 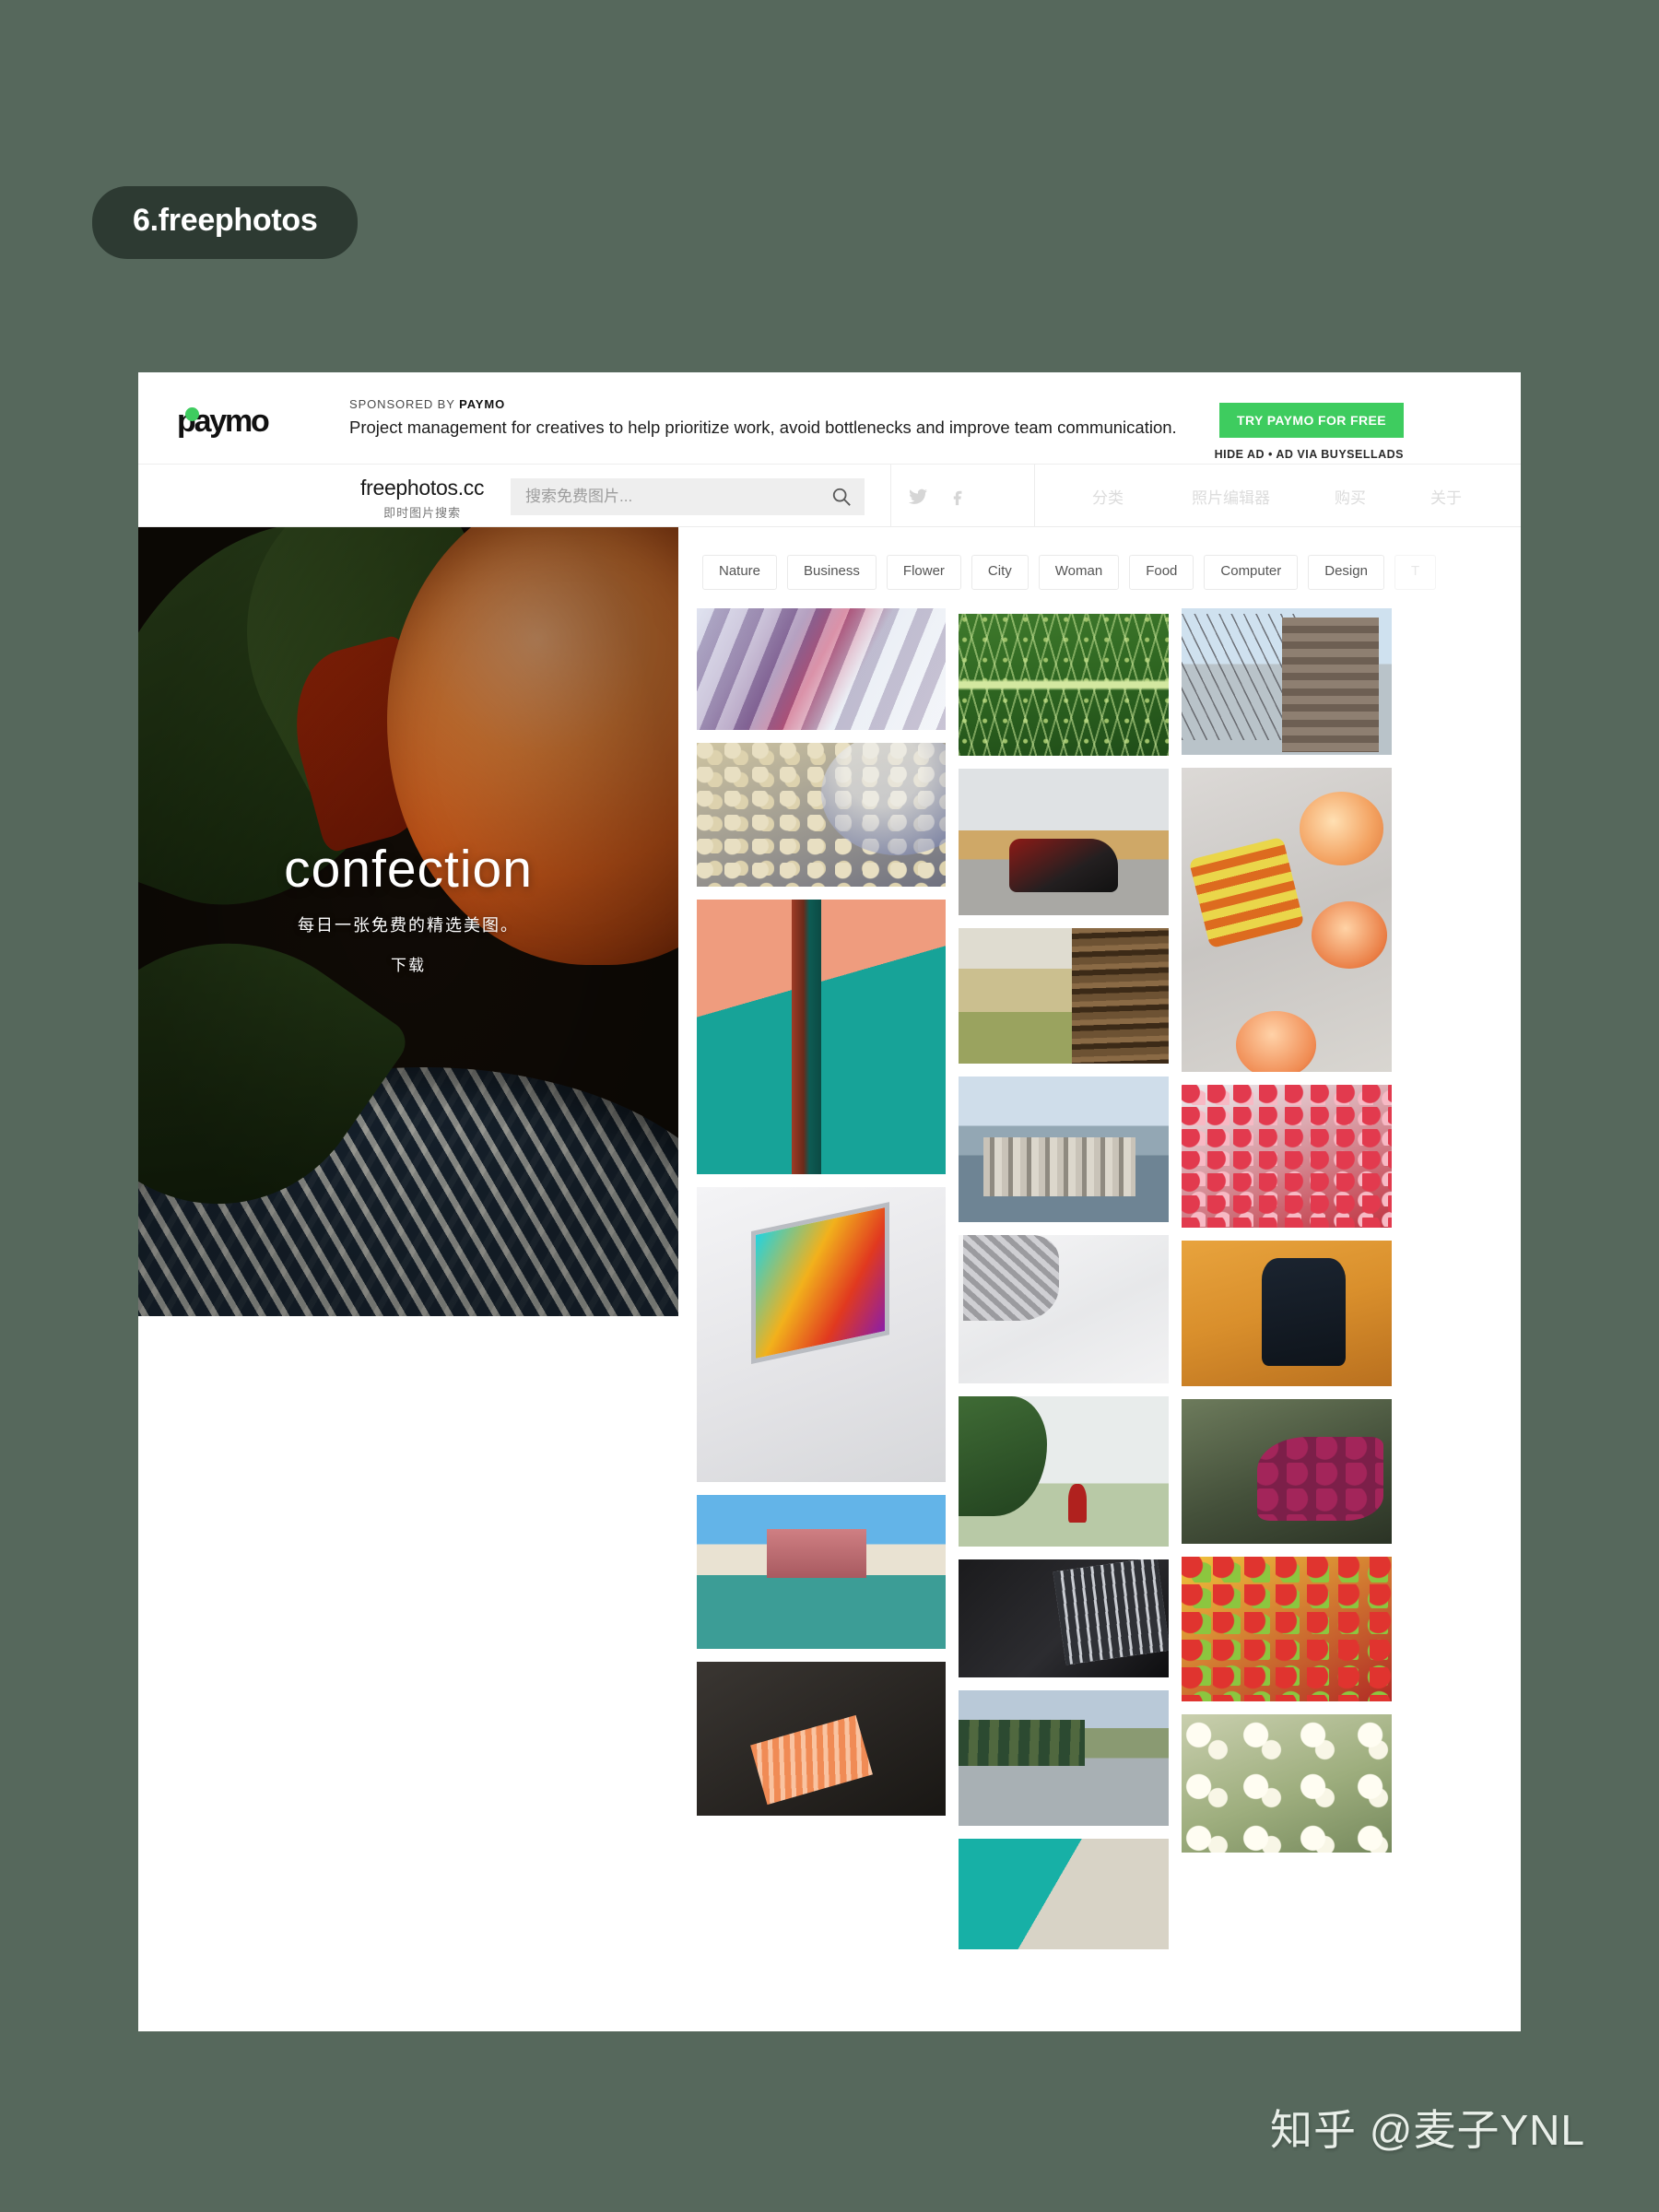 What do you see at coordinates (1079, 572) in the screenshot?
I see `category-pill-woman: Woman` at bounding box center [1079, 572].